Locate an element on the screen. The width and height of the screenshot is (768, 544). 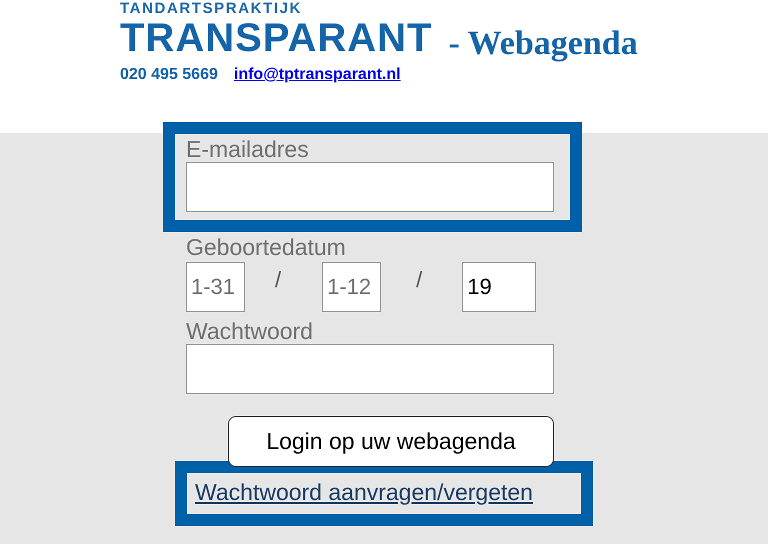
page-title: - Webagenda is located at coordinates (543, 44).